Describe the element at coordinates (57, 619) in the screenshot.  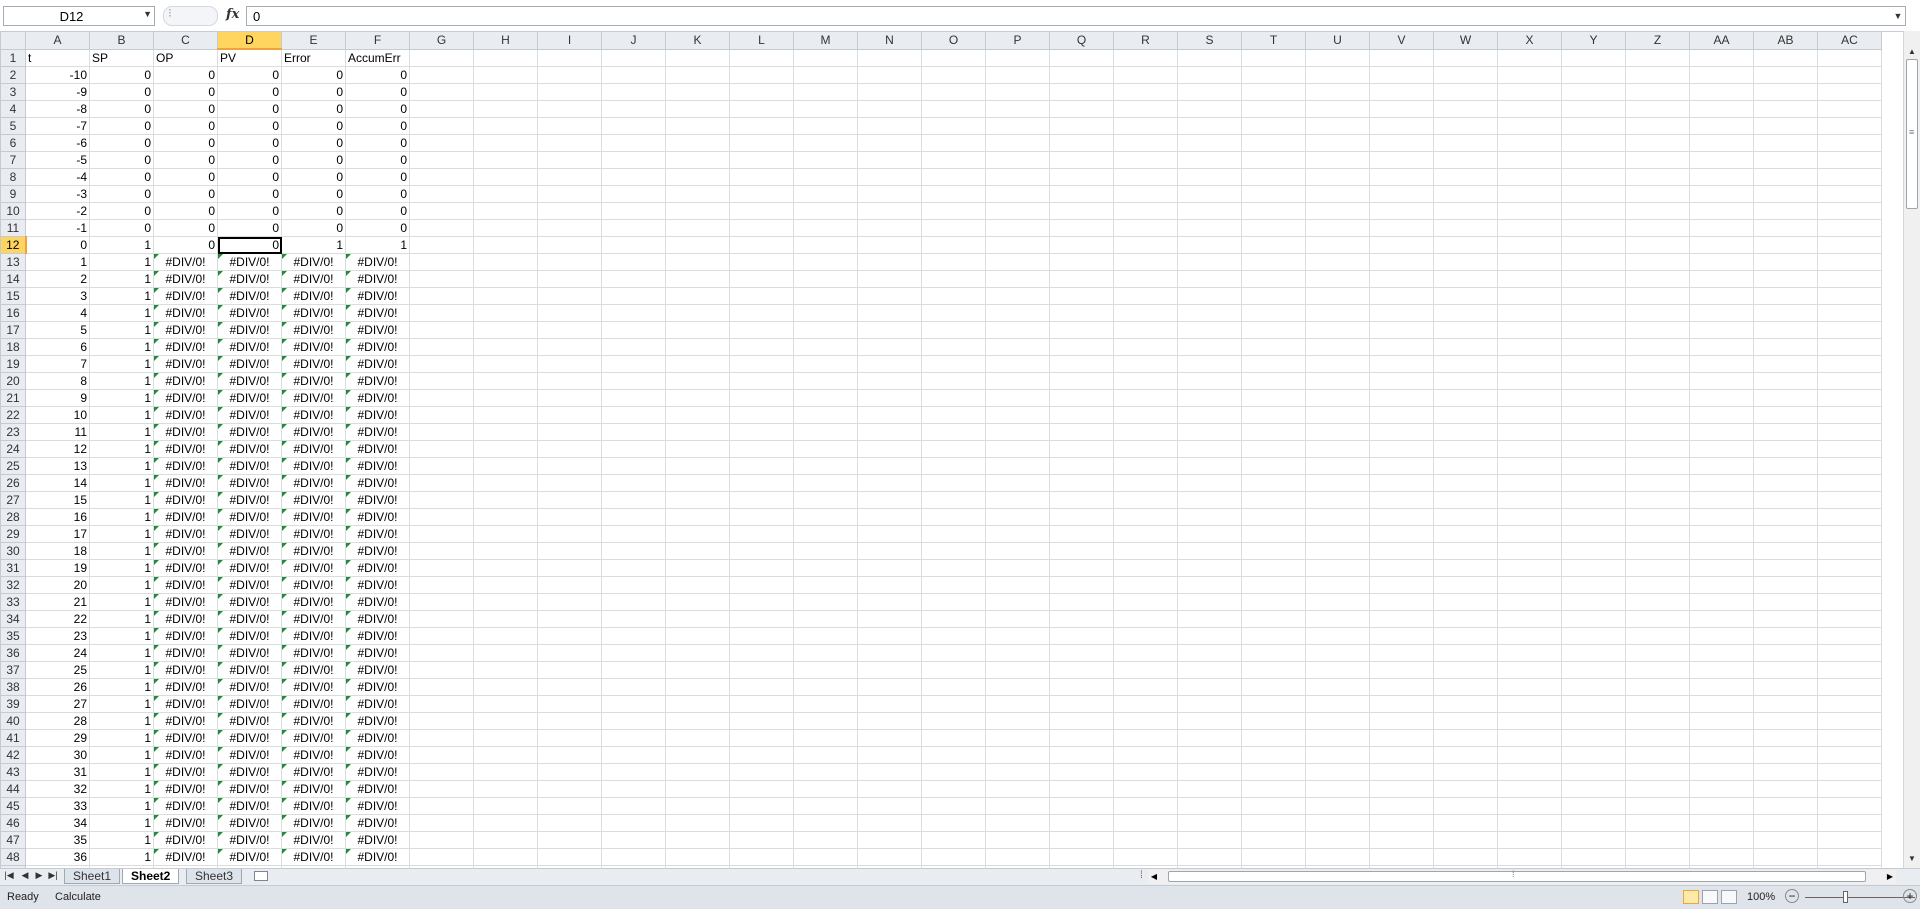
I see `cell: 22` at that location.